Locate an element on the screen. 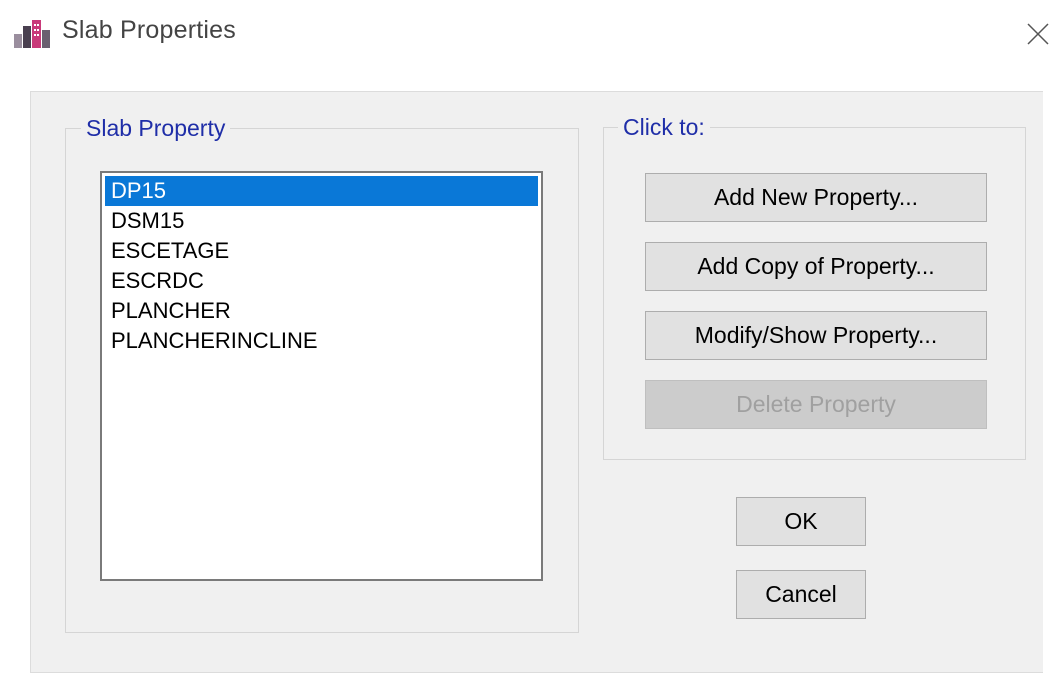 This screenshot has width=1050, height=677. close-icon is located at coordinates (1037, 33).